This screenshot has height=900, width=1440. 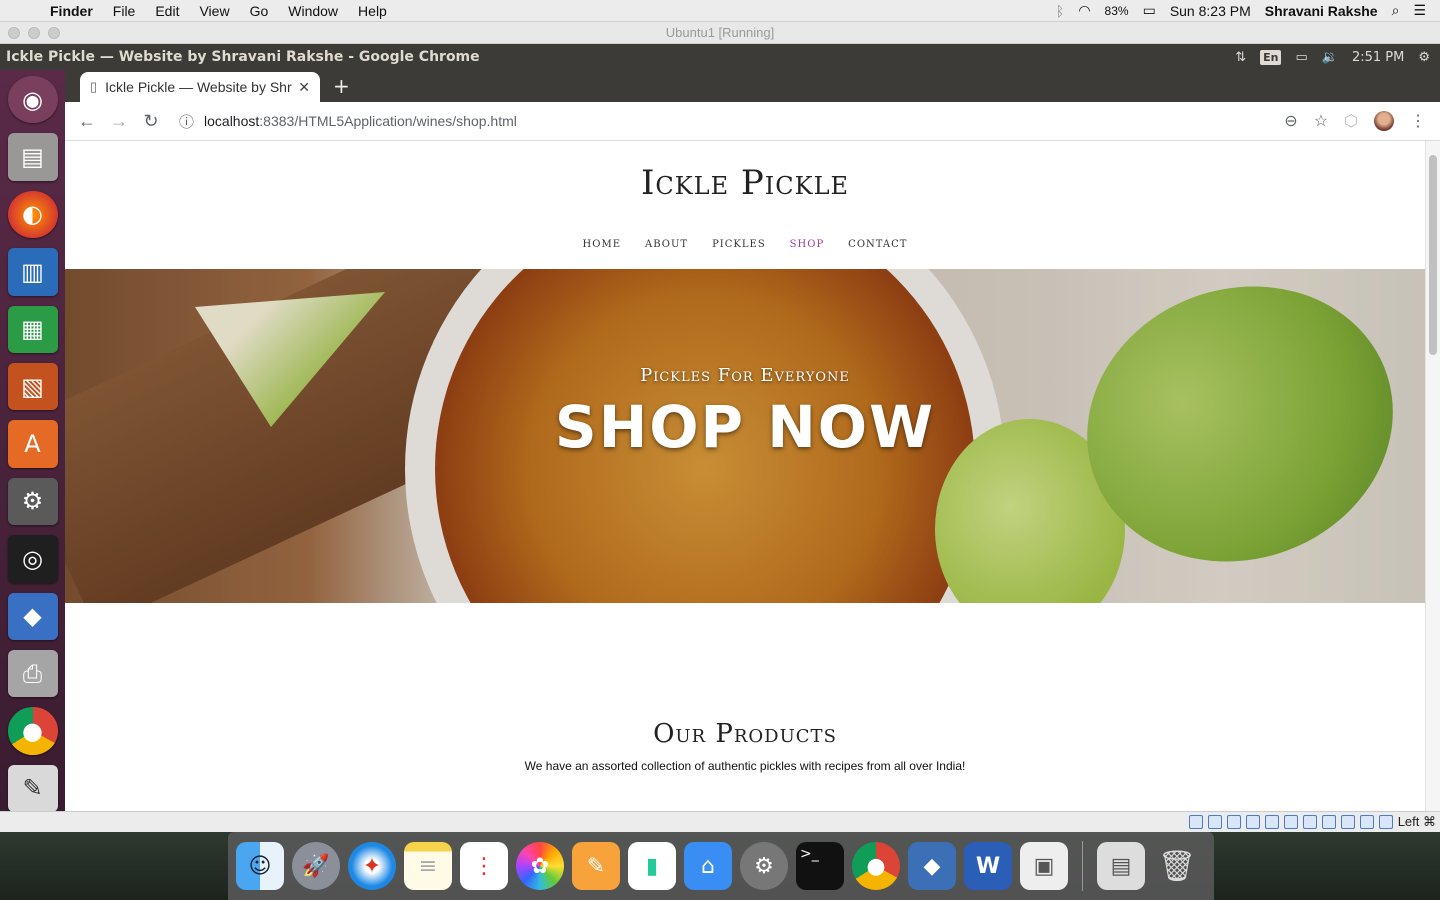 What do you see at coordinates (596, 866) in the screenshot?
I see `pages-icon: ✎` at bounding box center [596, 866].